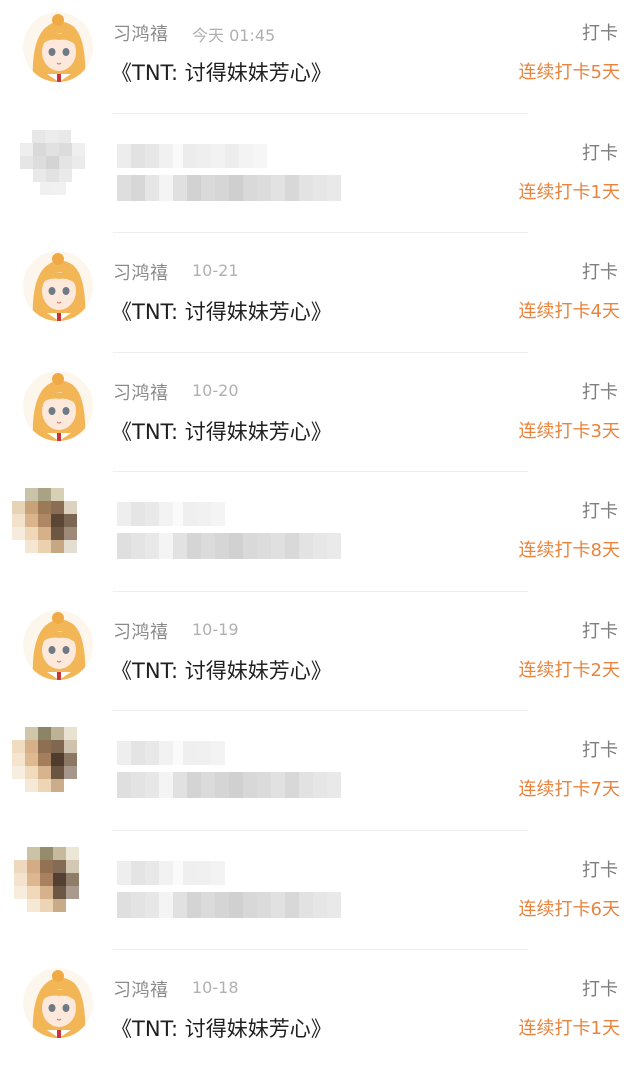  I want to click on streak-count: 连续打卡6天, so click(569, 909).